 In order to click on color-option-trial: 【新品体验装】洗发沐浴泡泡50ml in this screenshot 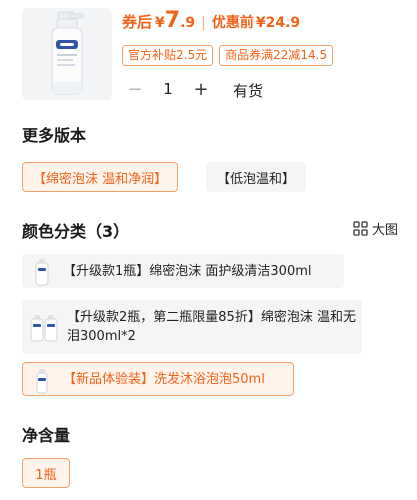, I will do `click(158, 379)`.